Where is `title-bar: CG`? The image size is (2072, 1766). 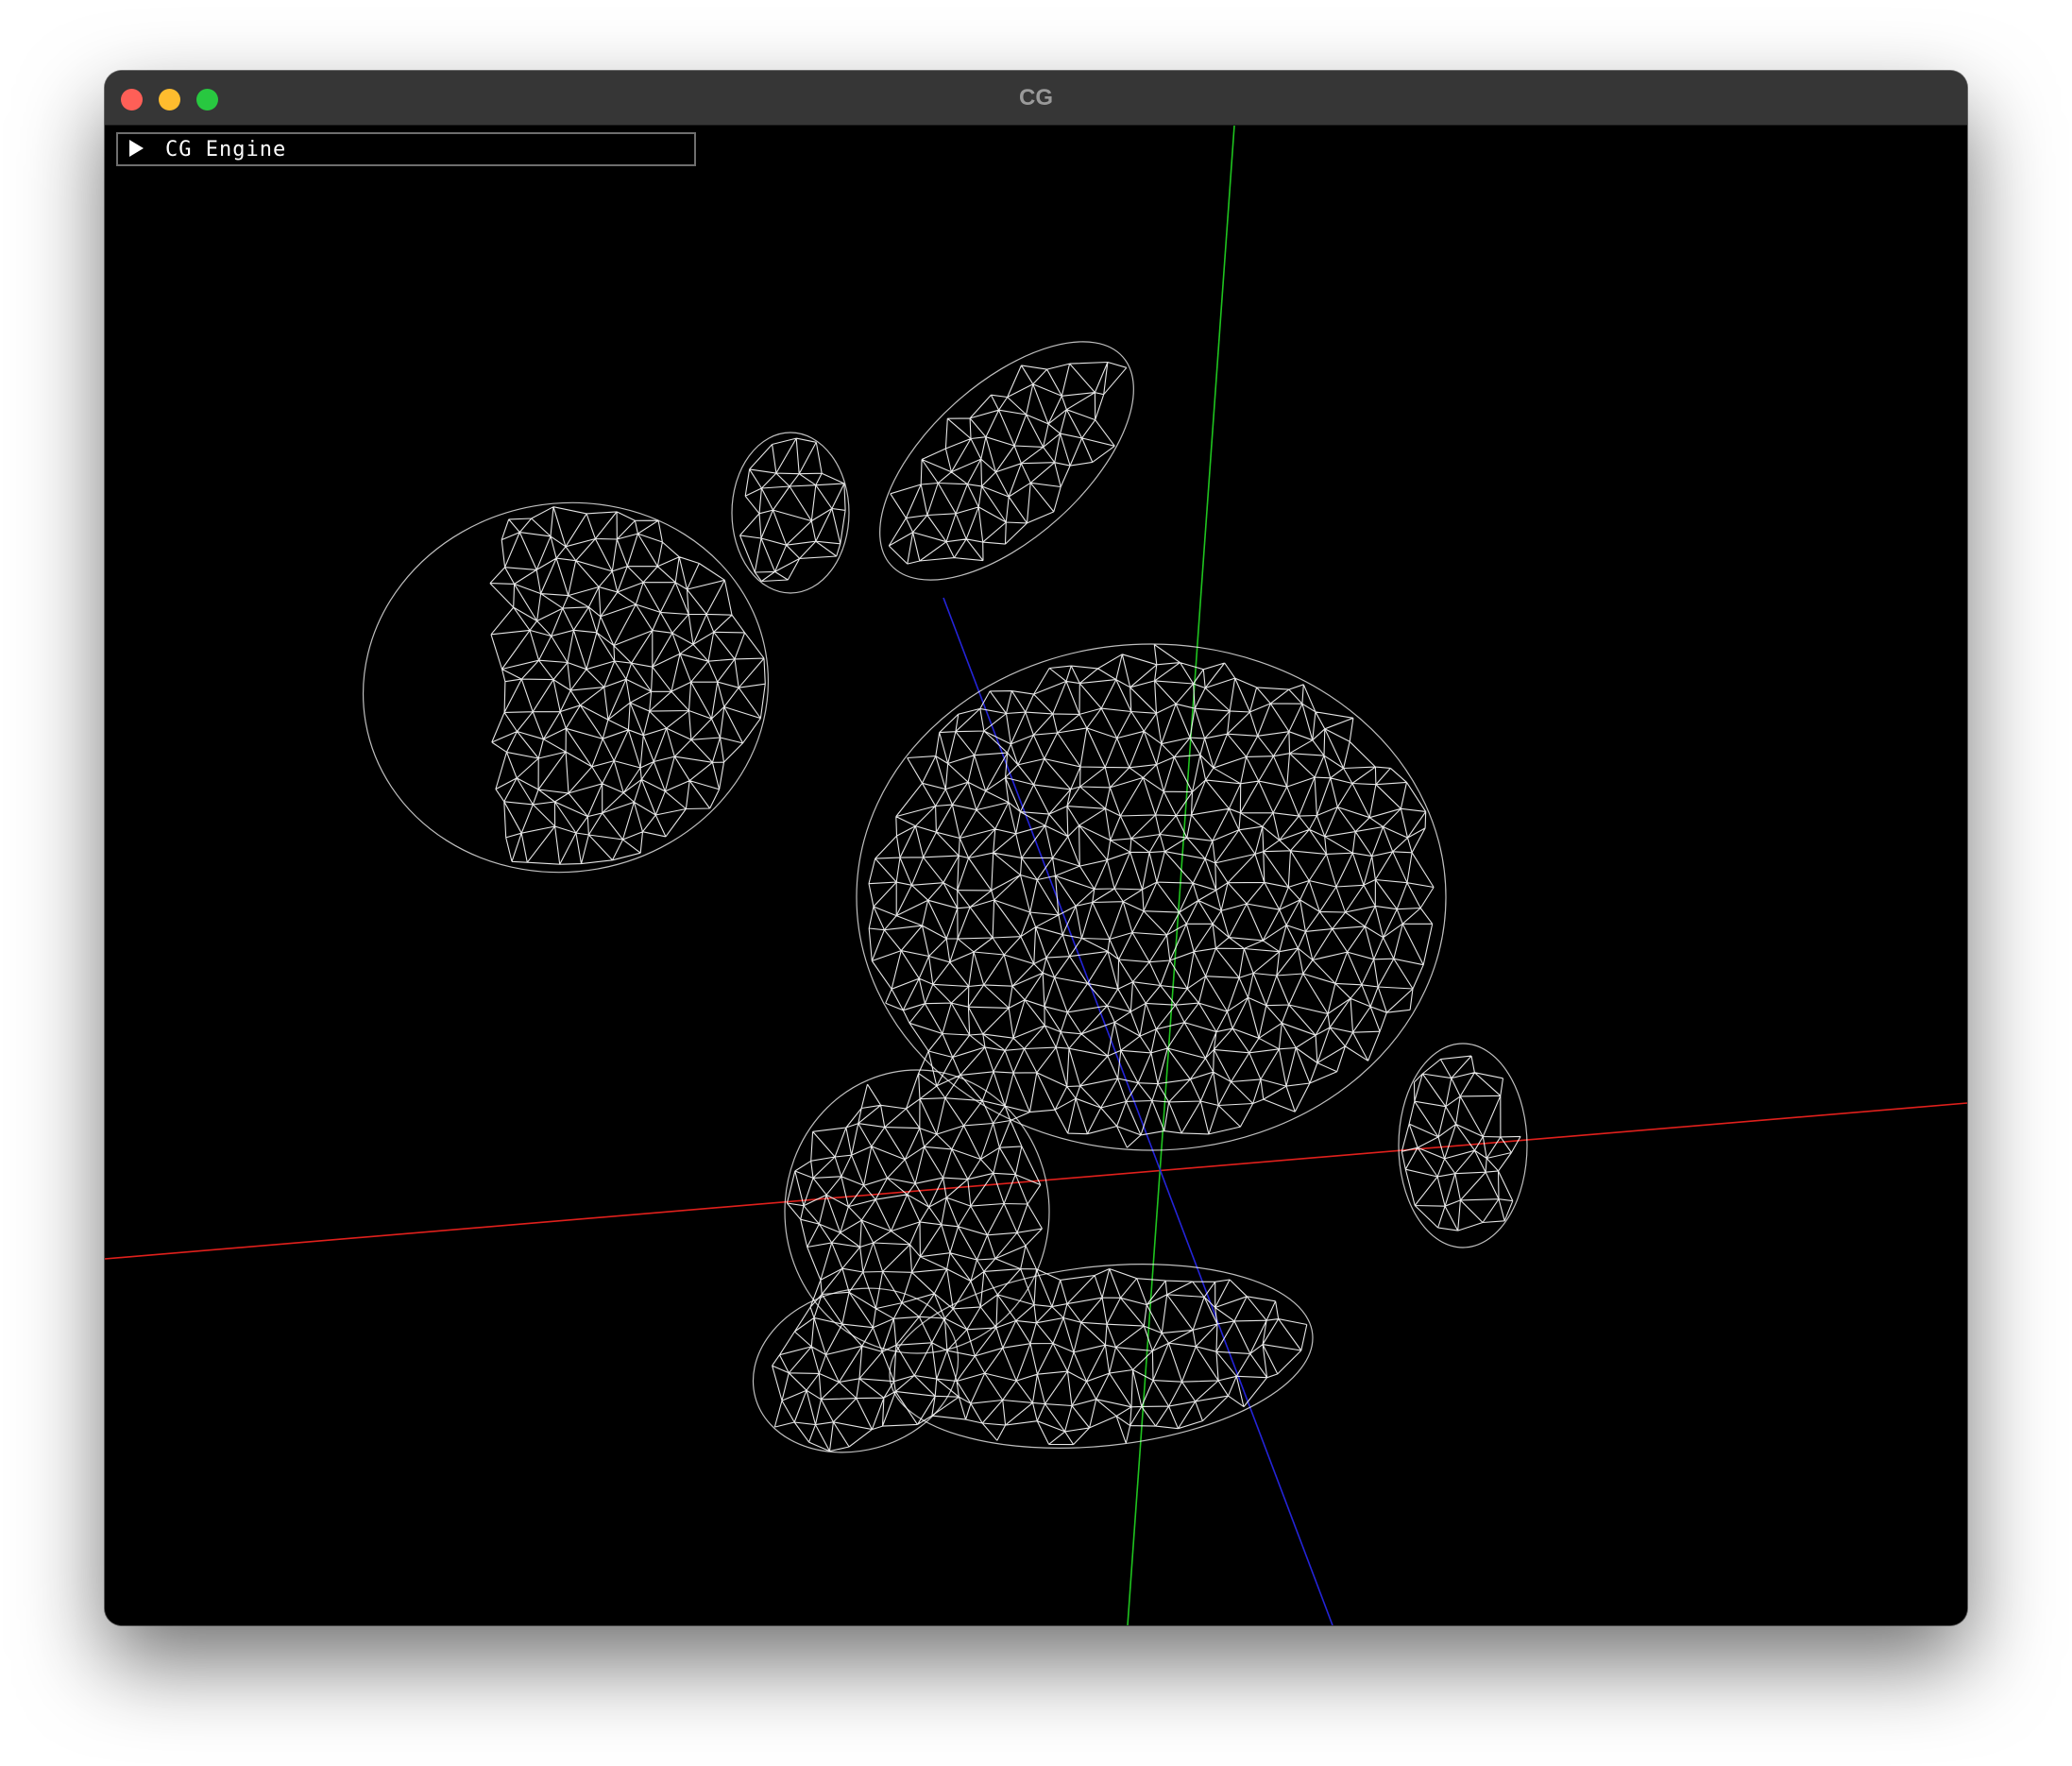
title-bar: CG is located at coordinates (1036, 98).